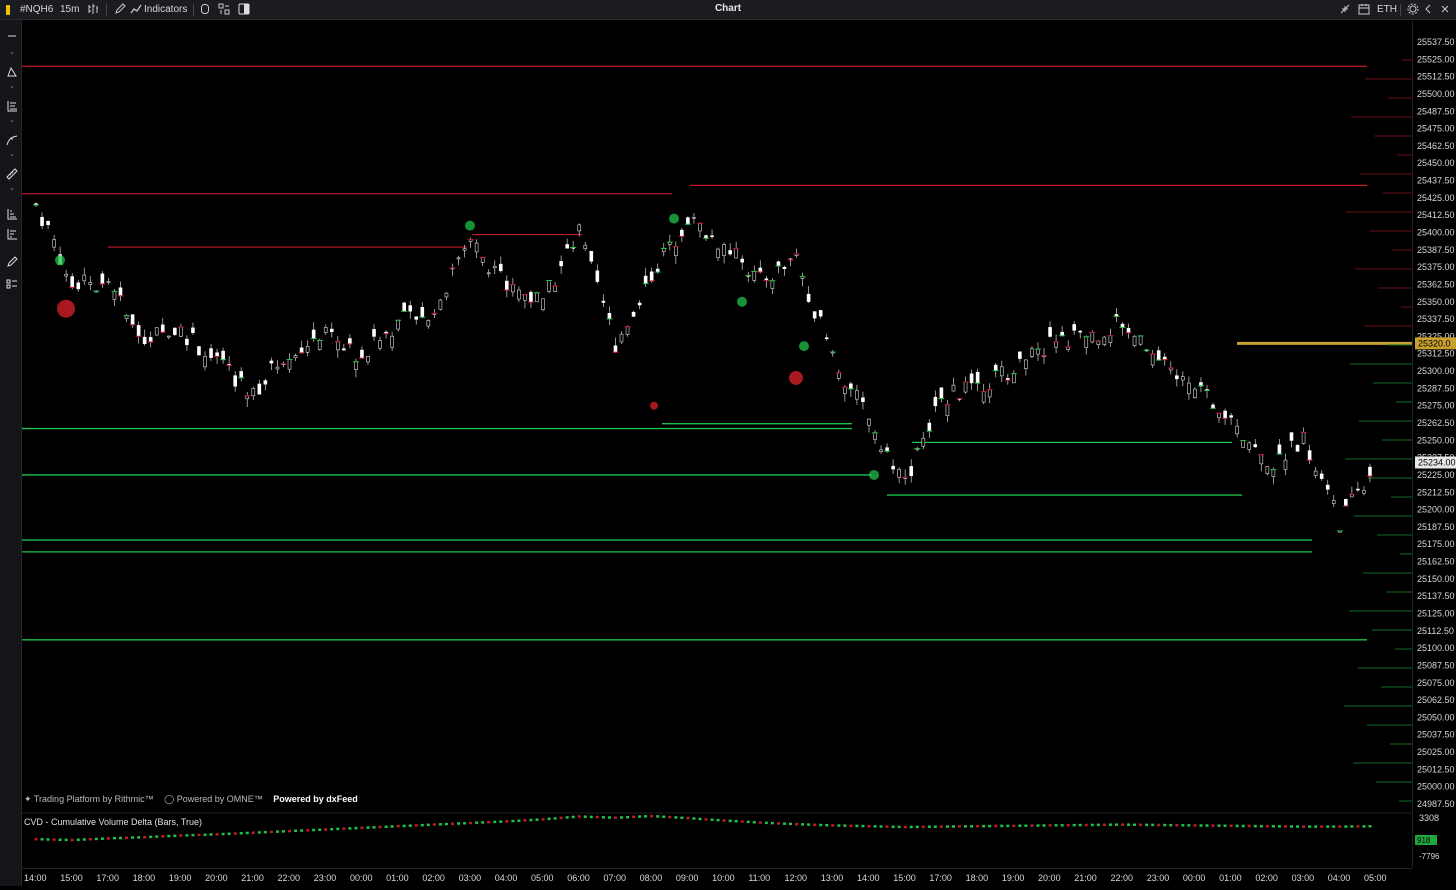  Describe the element at coordinates (36, 10) in the screenshot. I see `symbol-selector: #NQH6` at that location.